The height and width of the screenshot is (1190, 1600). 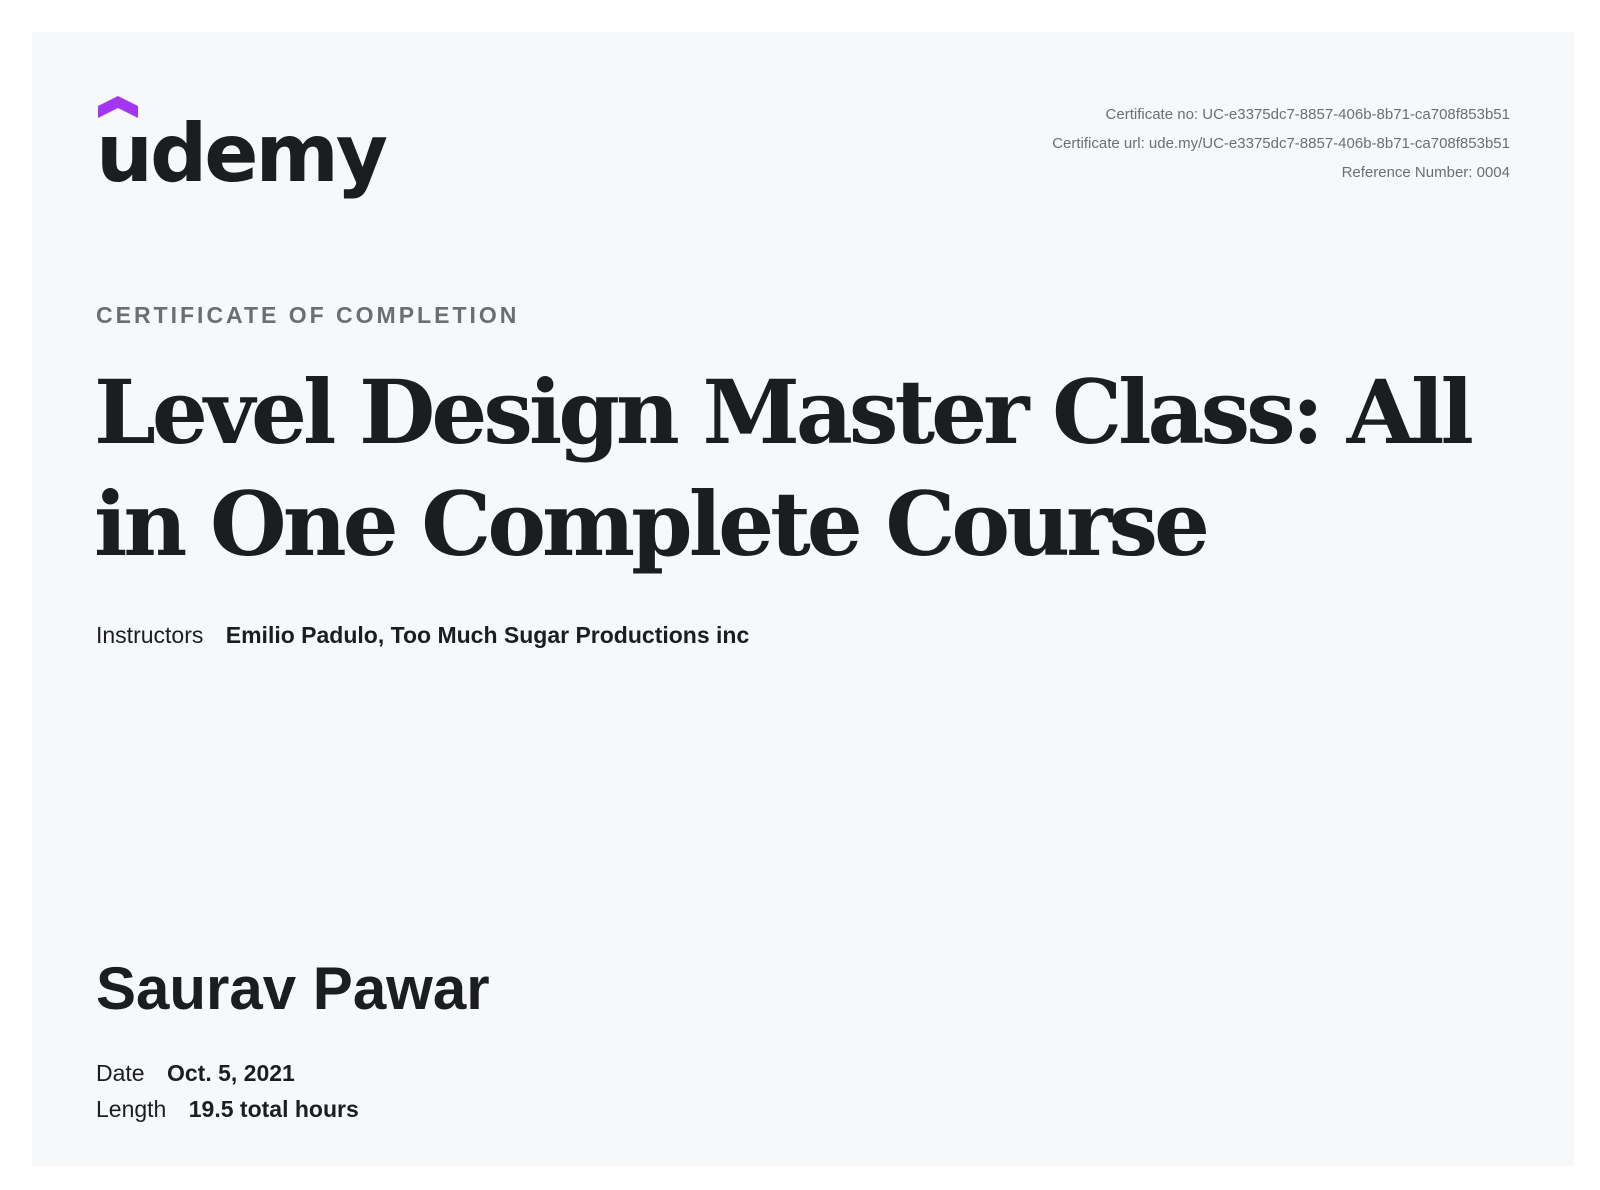 I want to click on udemy-logo: udemy, so click(x=242, y=144).